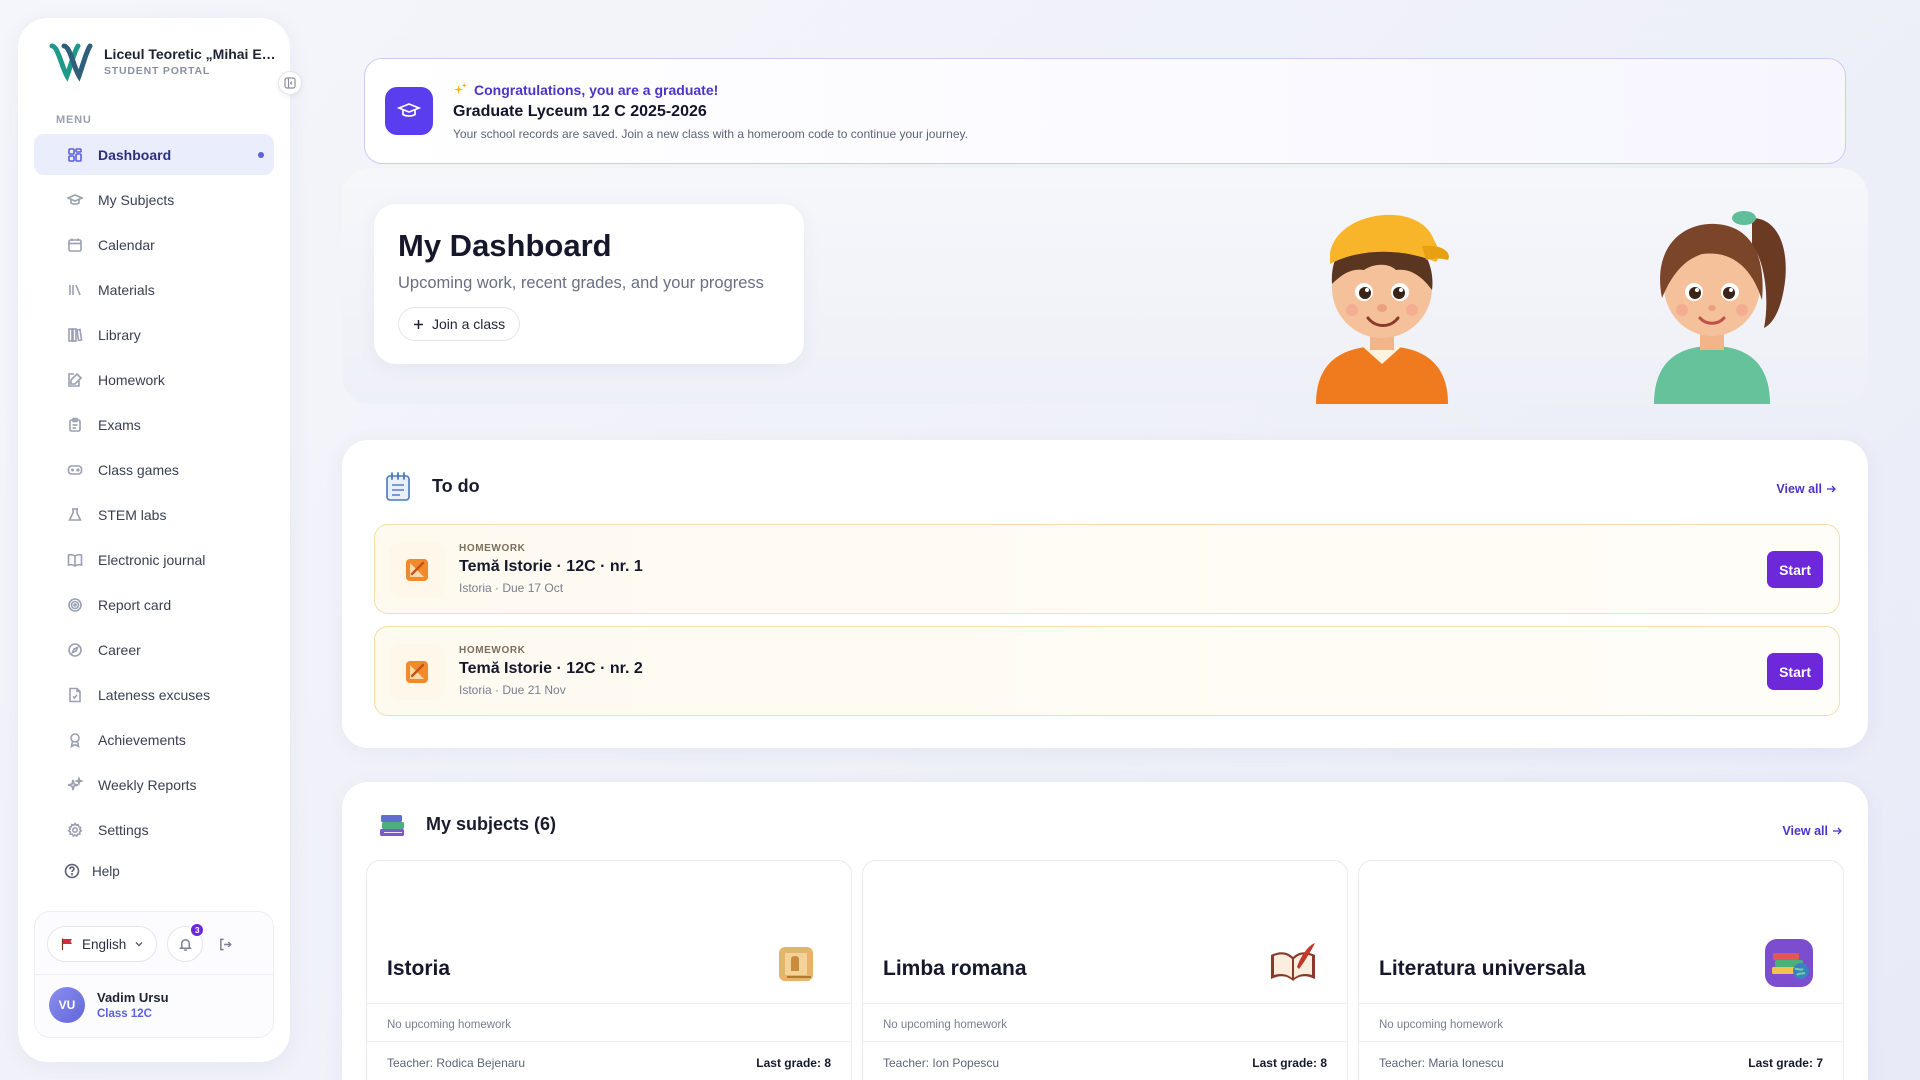 The image size is (1920, 1080). Describe the element at coordinates (1293, 962) in the screenshot. I see `book-quill-icon` at that location.